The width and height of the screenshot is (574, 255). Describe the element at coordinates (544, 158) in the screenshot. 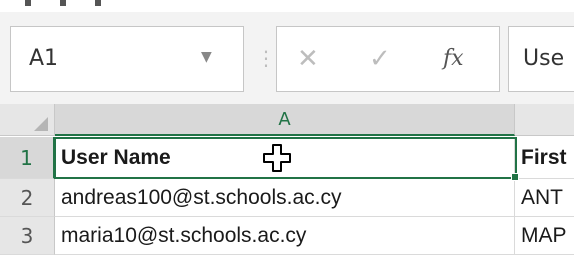

I see `cell-b1: First` at that location.